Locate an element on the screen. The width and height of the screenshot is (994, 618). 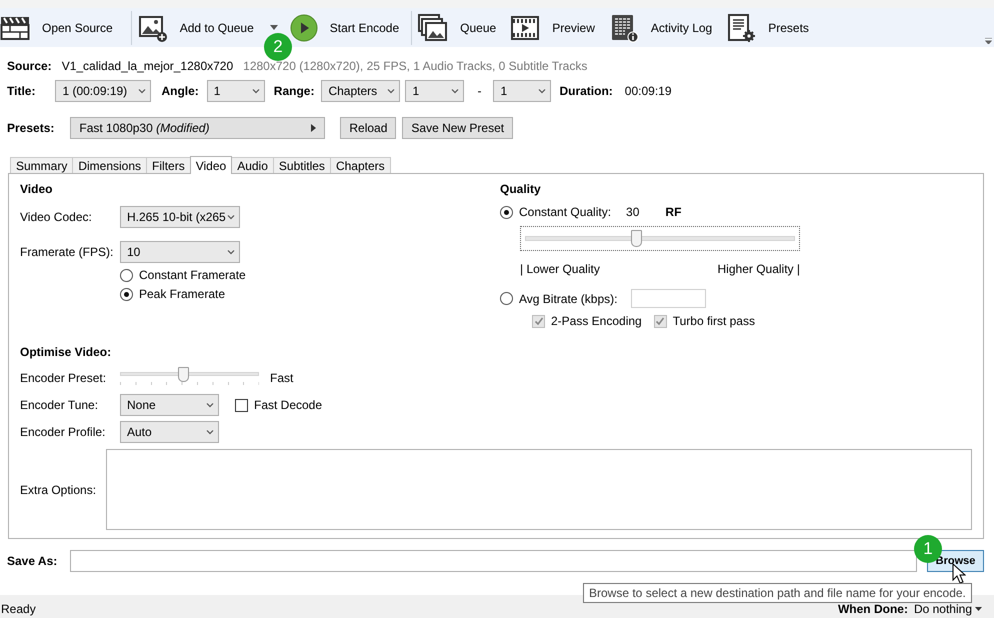
source-label: Source: is located at coordinates (29, 66).